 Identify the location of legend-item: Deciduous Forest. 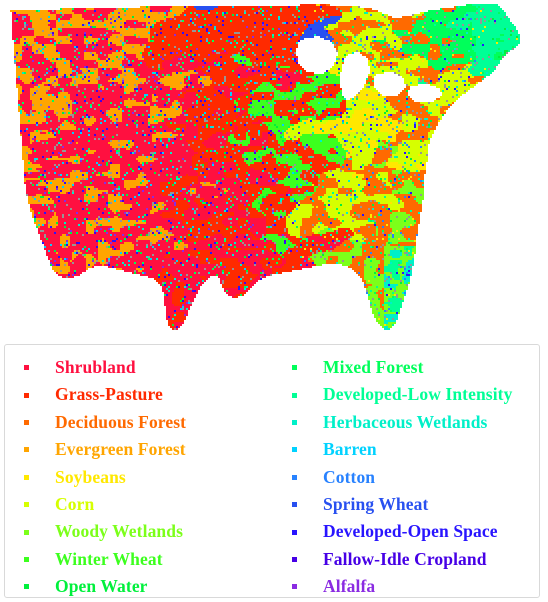
(139, 422).